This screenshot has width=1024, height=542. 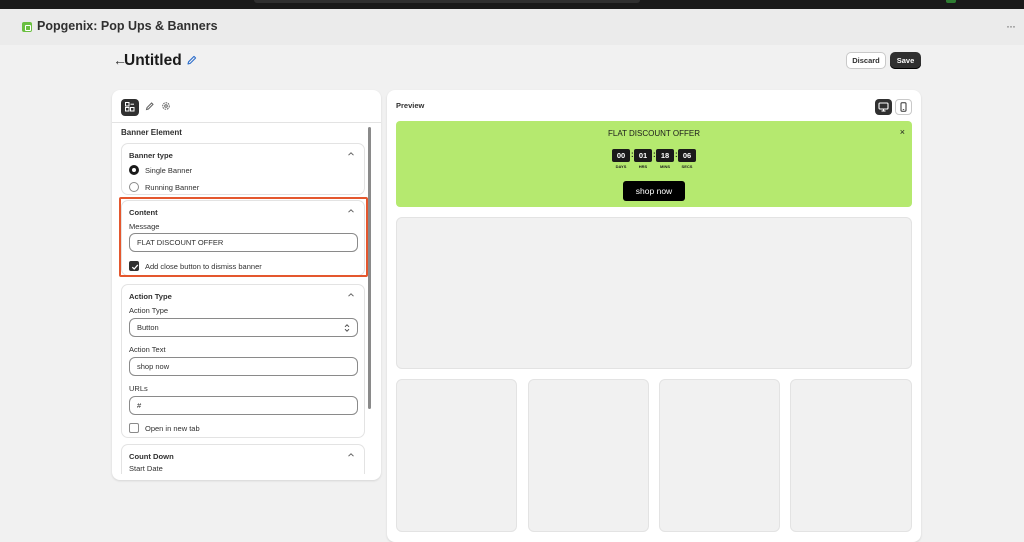 What do you see at coordinates (902, 132) in the screenshot?
I see `close-icon: ×` at bounding box center [902, 132].